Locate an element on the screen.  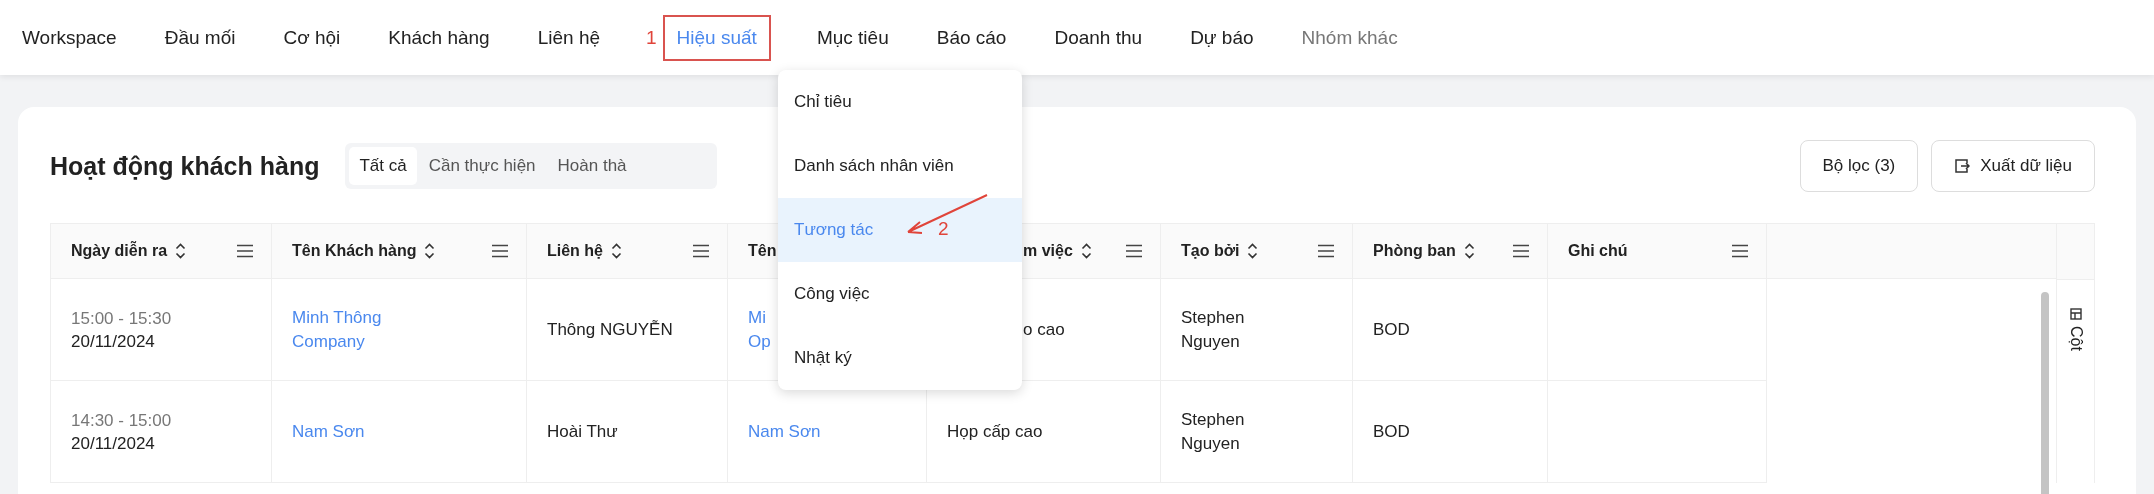
nav-item: Dự báo is located at coordinates (1222, 37).